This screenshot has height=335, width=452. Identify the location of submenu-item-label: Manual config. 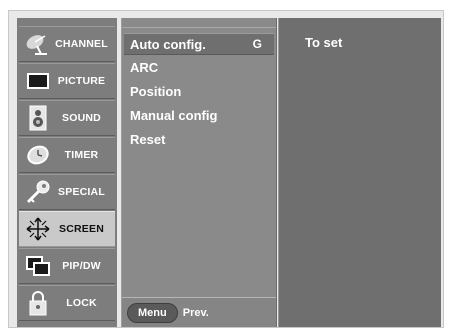
(174, 115).